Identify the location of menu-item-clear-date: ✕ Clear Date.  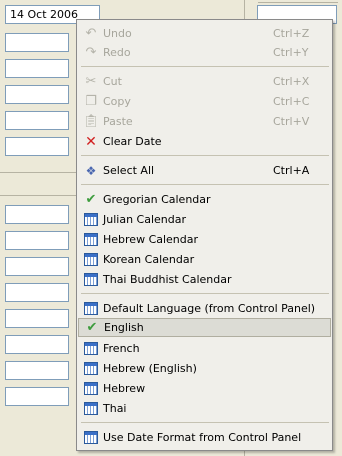
(204, 141).